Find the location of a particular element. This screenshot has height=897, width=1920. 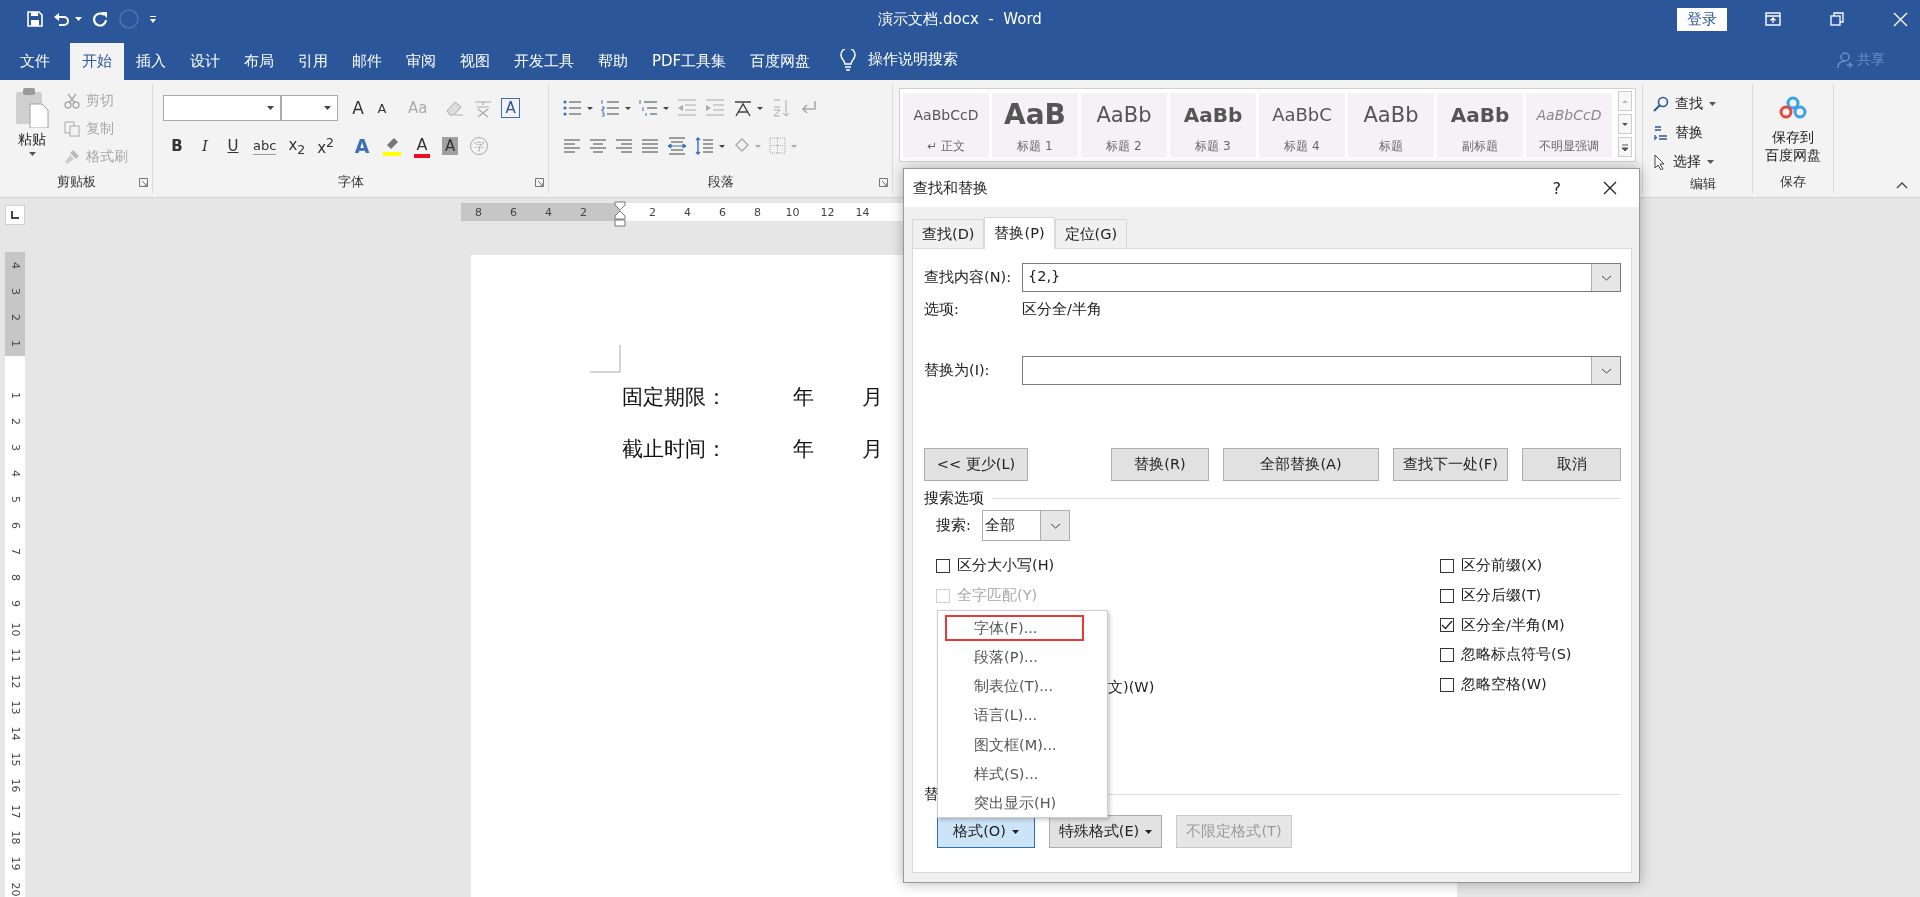

search-direction-select: 全部 is located at coordinates (1026, 525).